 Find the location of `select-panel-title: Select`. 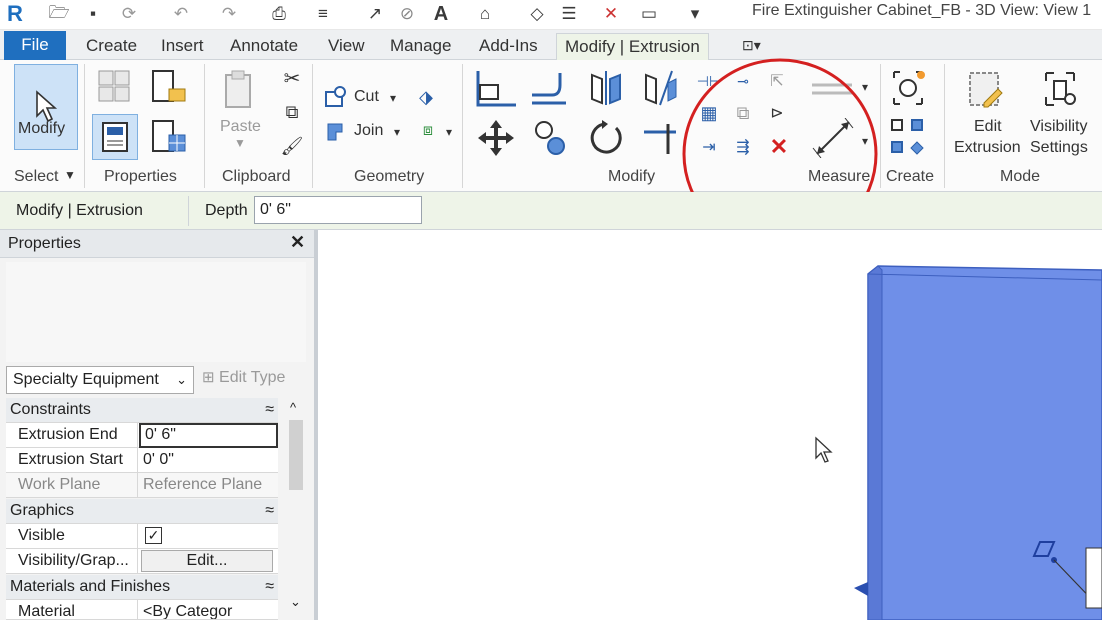

select-panel-title: Select is located at coordinates (36, 177).